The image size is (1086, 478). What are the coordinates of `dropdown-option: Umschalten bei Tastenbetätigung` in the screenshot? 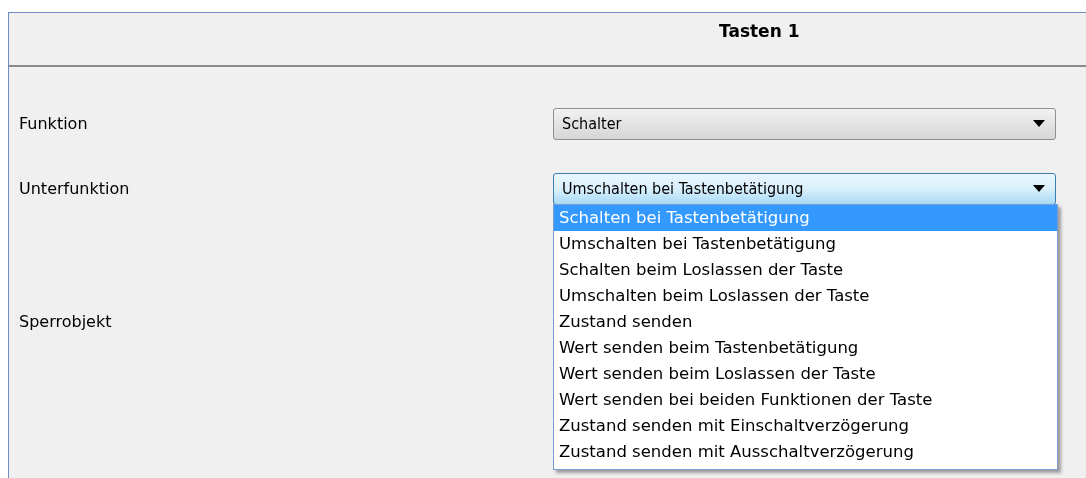 It's located at (805, 243).